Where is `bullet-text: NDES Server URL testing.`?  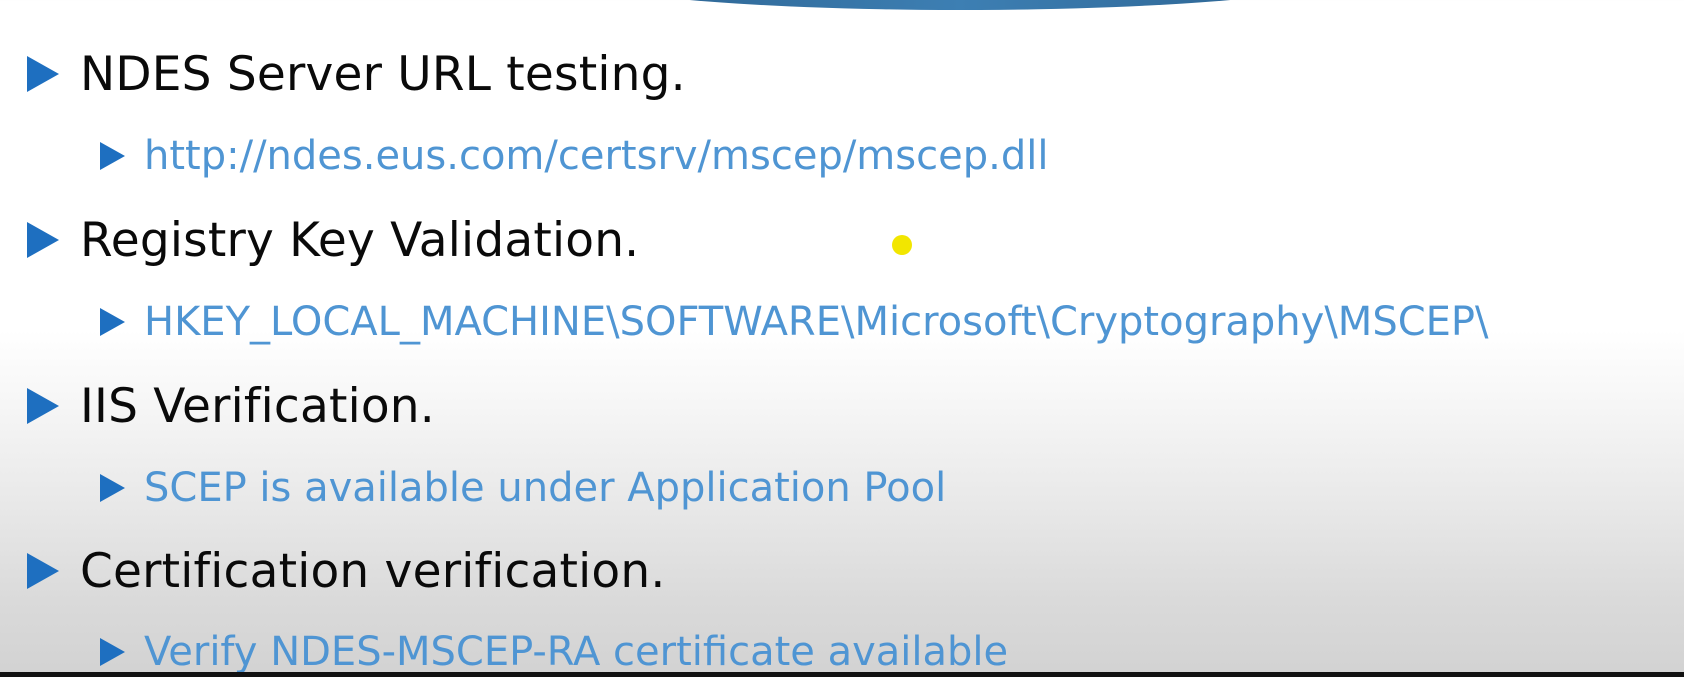
bullet-text: NDES Server URL testing. is located at coordinates (383, 74).